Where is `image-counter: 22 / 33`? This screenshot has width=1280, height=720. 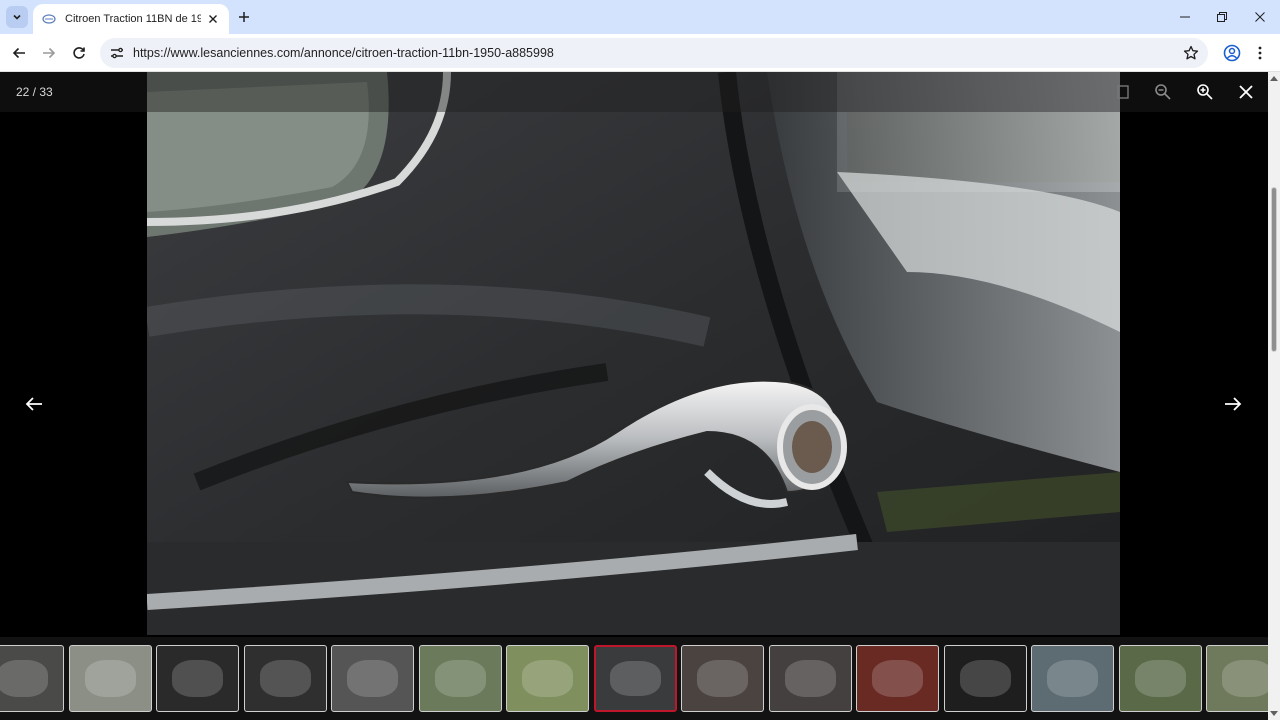
image-counter: 22 / 33 is located at coordinates (34, 92).